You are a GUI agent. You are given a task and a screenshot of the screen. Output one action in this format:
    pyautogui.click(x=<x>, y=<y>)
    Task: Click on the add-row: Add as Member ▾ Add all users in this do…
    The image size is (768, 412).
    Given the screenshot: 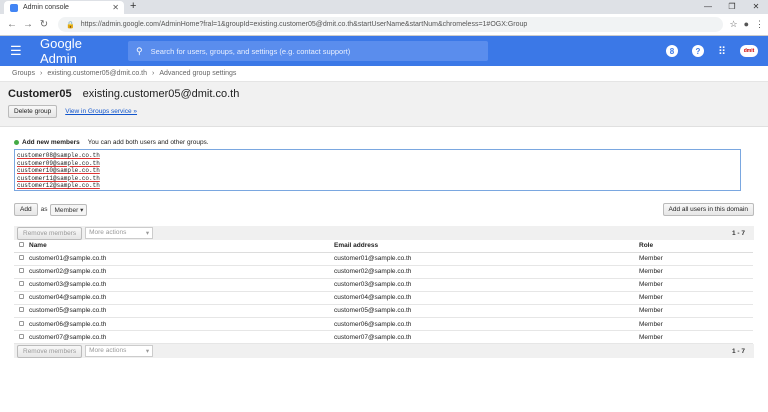 What is the action you would take?
    pyautogui.click(x=384, y=209)
    